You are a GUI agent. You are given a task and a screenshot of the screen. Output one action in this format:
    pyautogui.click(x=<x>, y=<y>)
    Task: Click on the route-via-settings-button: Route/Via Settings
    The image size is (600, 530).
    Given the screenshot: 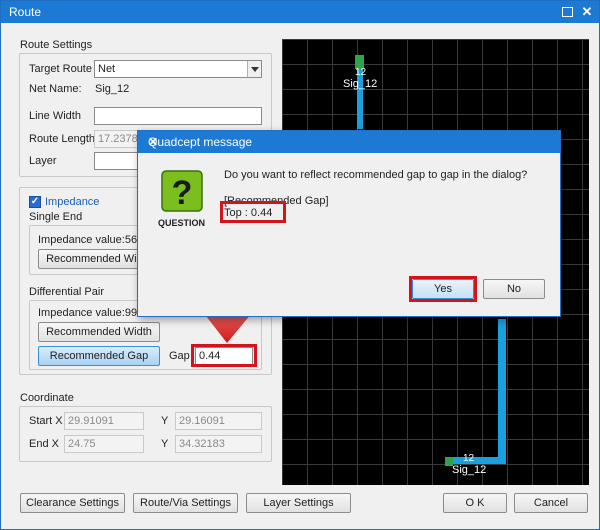 What is the action you would take?
    pyautogui.click(x=185, y=503)
    